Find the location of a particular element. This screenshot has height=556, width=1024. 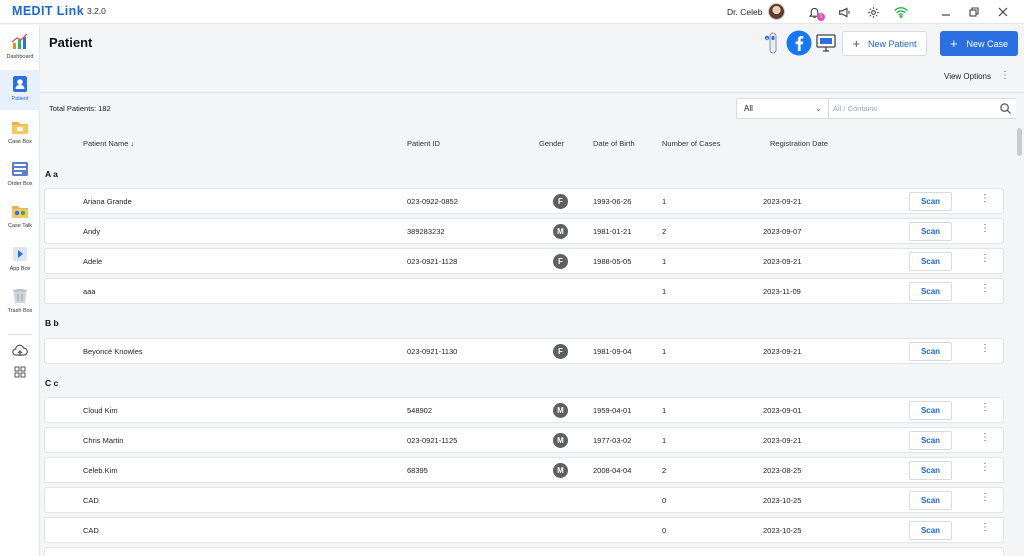

date-of-birth: 2008-04-04 is located at coordinates (612, 470).